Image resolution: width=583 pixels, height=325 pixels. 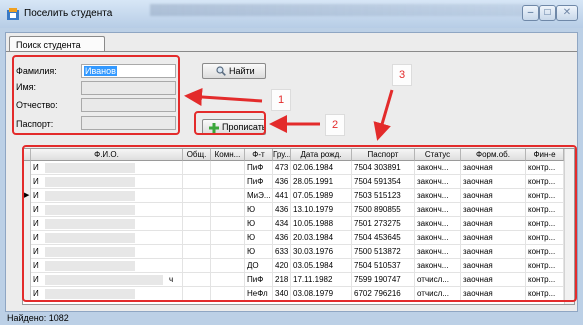 What do you see at coordinates (402, 75) in the screenshot?
I see `callout-3: 3` at bounding box center [402, 75].